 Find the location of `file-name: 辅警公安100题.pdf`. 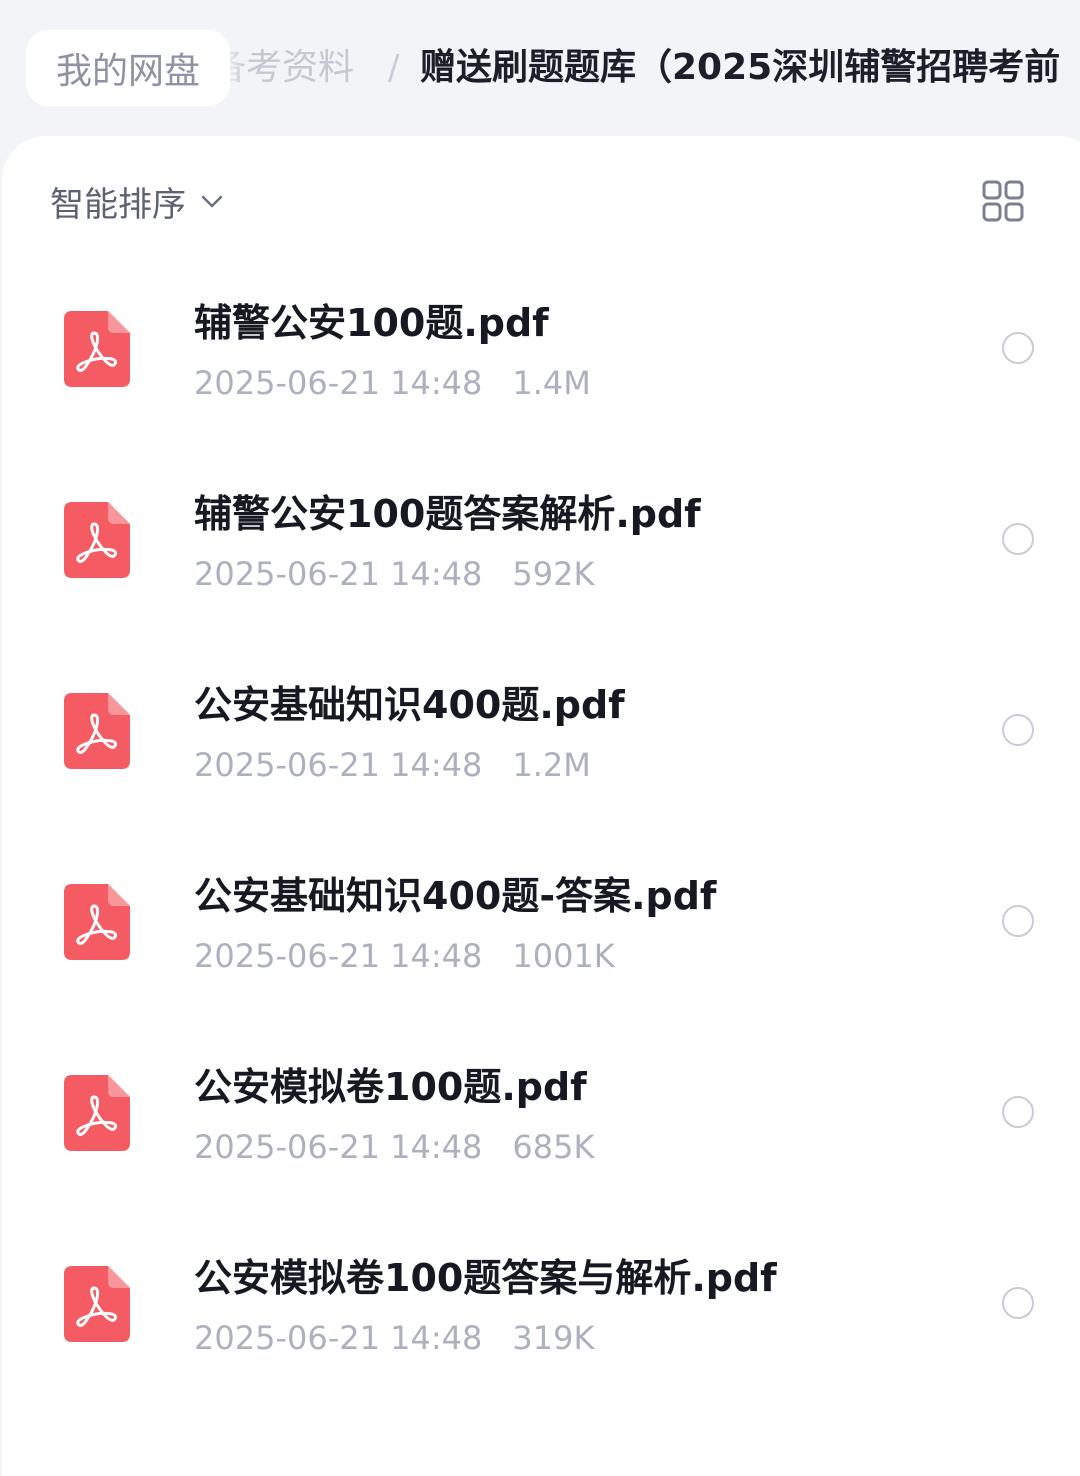

file-name: 辅警公安100题.pdf is located at coordinates (371, 323).